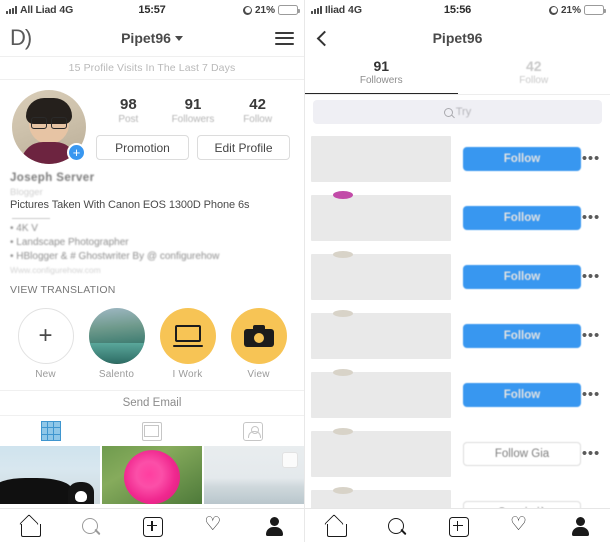 This screenshot has width=610, height=542. What do you see at coordinates (24, 228) in the screenshot?
I see `bio-item: • 4K V` at bounding box center [24, 228].